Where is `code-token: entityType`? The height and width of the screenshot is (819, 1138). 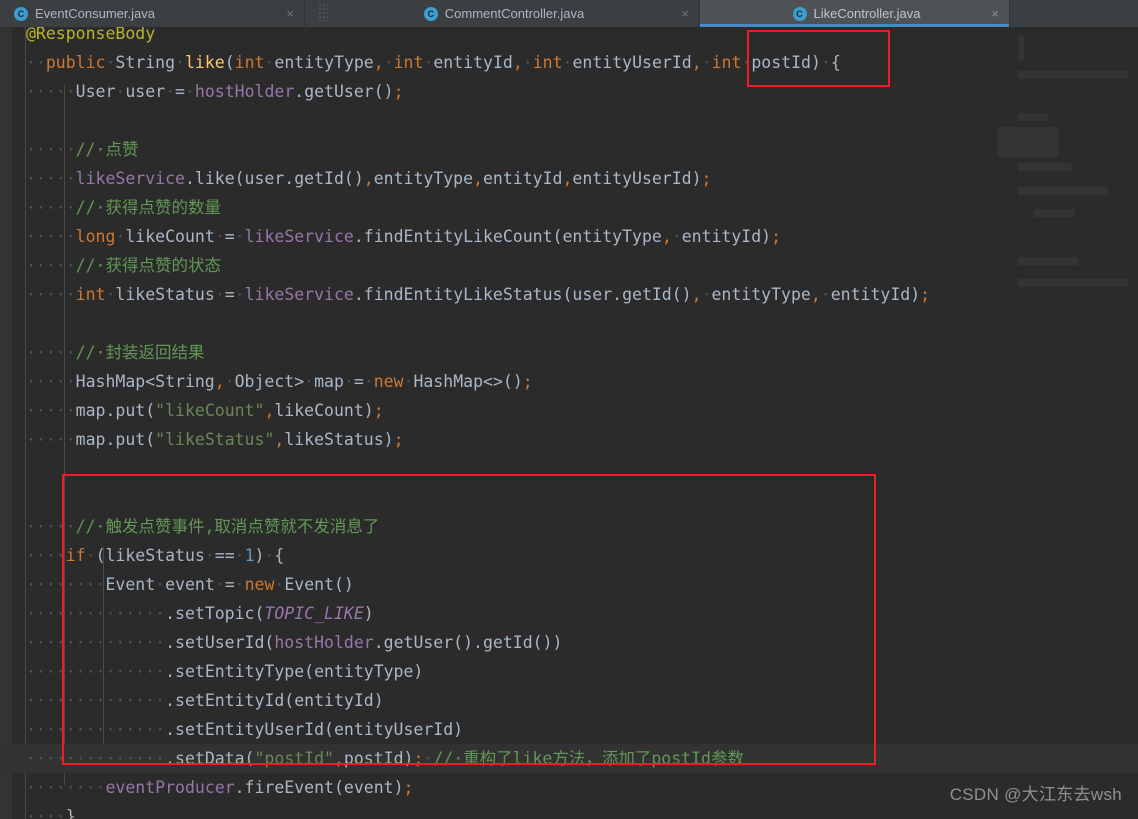 code-token: entityType is located at coordinates (423, 178).